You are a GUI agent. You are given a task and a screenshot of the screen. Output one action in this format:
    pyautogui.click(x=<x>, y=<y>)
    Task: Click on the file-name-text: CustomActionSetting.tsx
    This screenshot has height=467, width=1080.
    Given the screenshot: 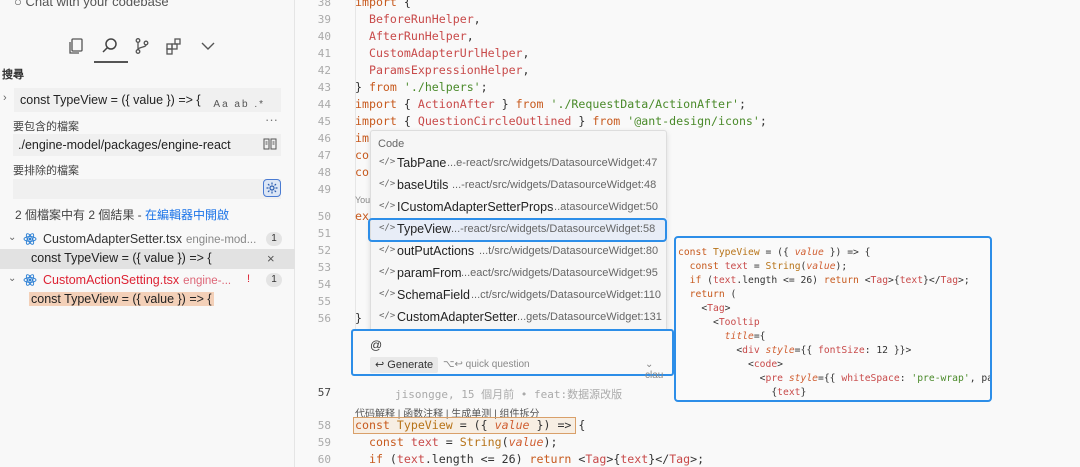 What is the action you would take?
    pyautogui.click(x=111, y=280)
    